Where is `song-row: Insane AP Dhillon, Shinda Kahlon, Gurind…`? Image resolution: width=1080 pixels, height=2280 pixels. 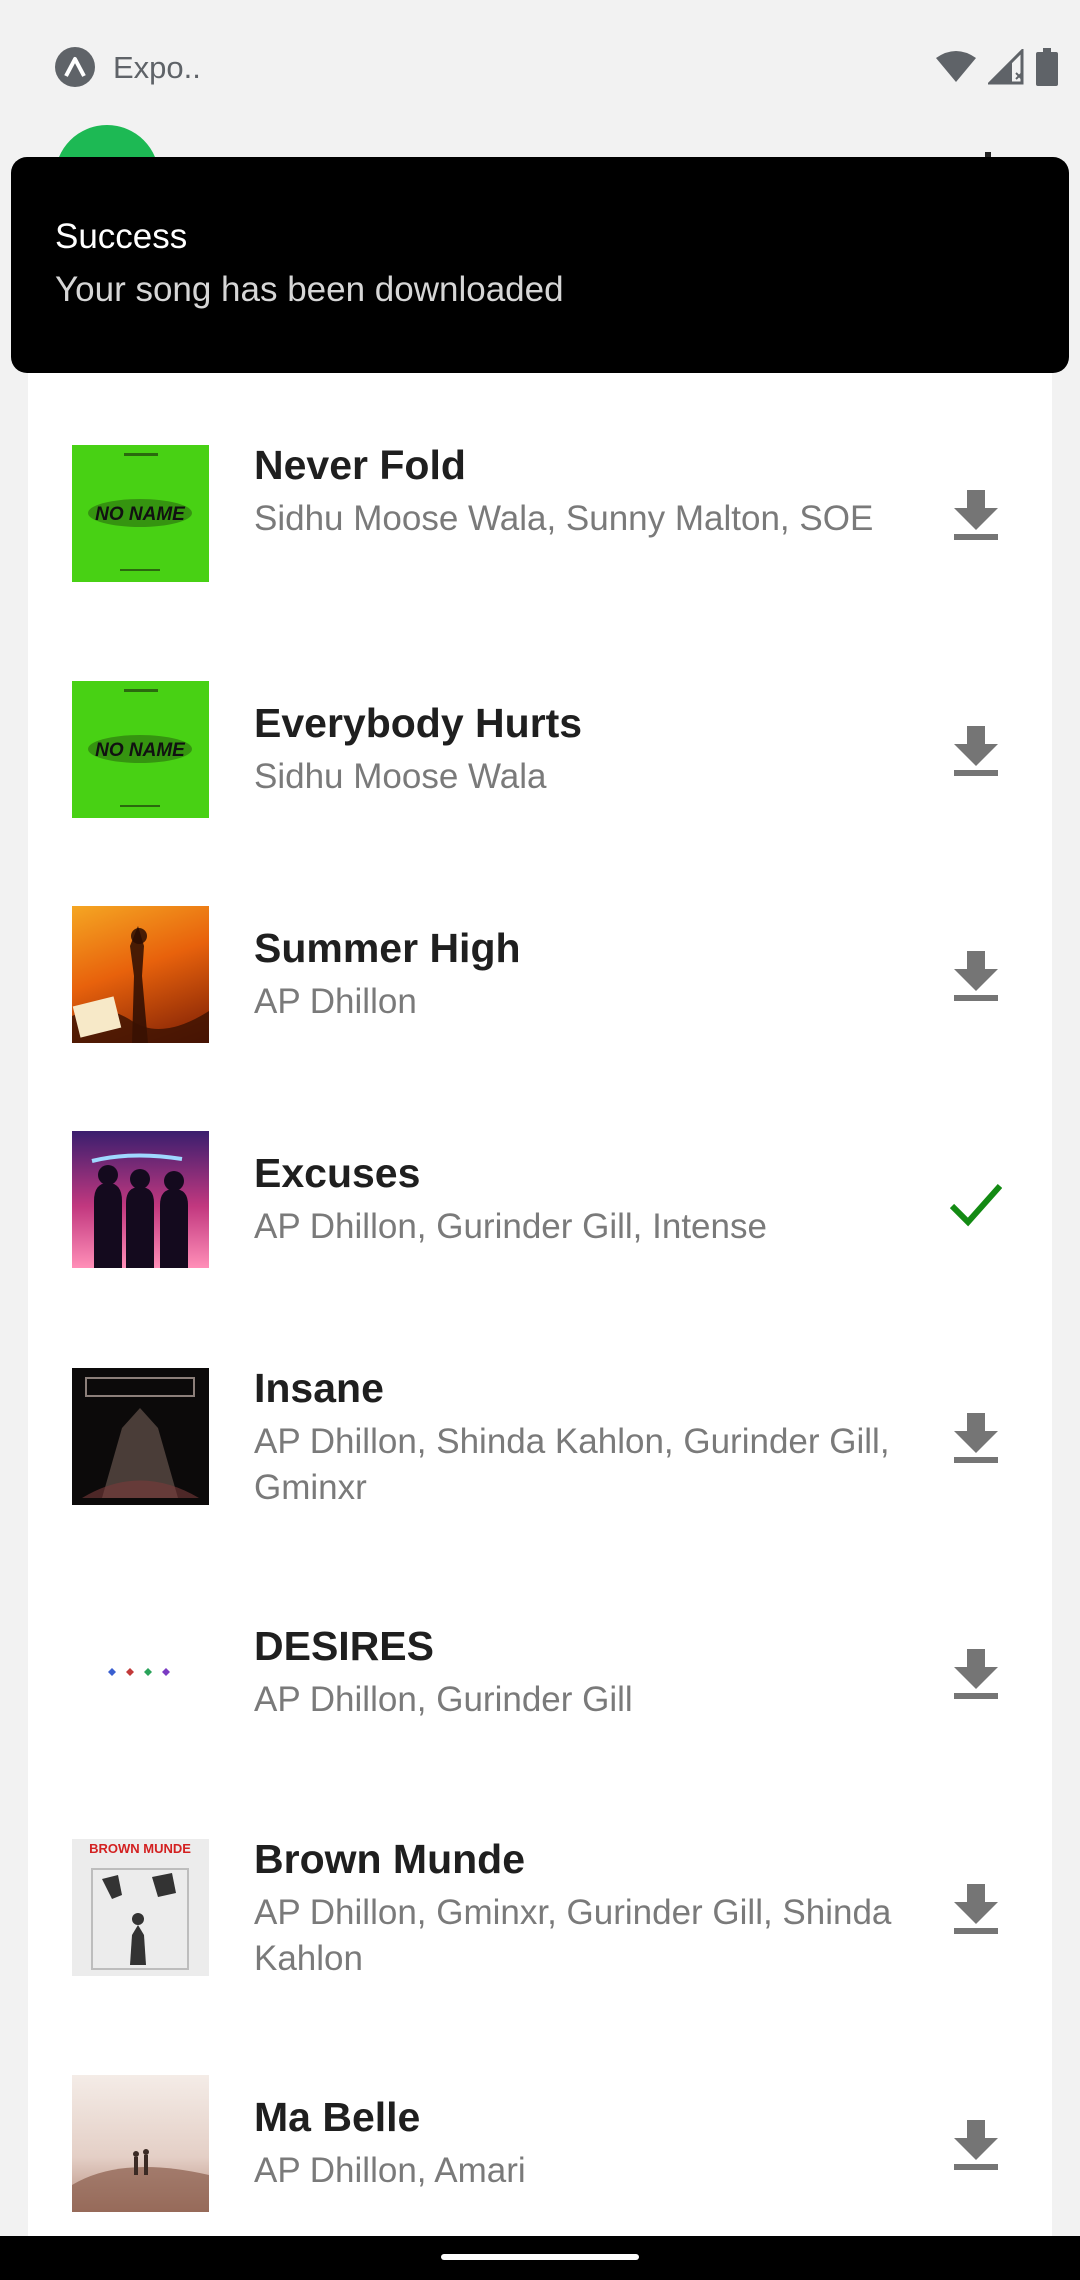 song-row: Insane AP Dhillon, Shinda Kahlon, Gurind… is located at coordinates (540, 1433).